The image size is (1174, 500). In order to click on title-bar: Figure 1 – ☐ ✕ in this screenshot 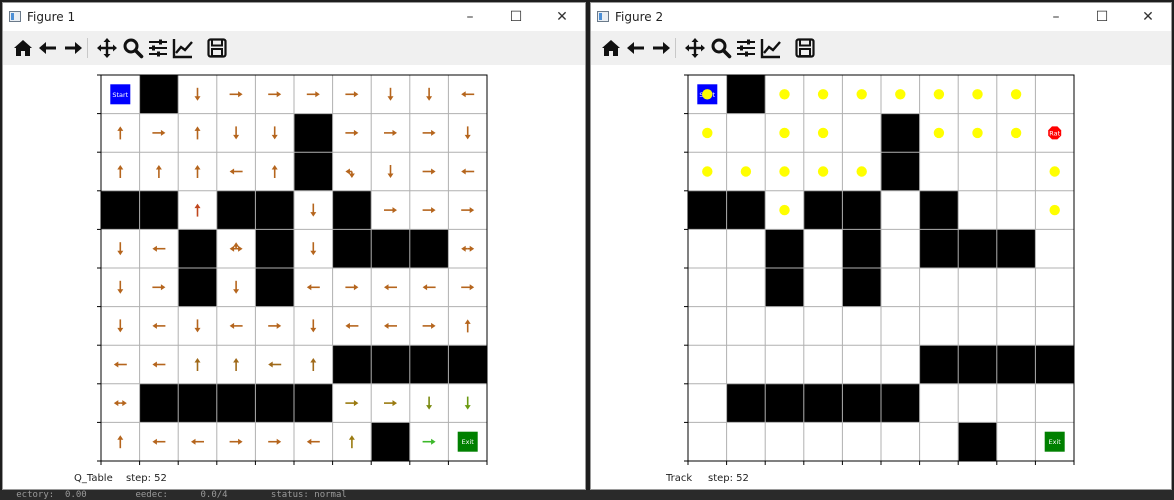, I will do `click(294, 17)`.